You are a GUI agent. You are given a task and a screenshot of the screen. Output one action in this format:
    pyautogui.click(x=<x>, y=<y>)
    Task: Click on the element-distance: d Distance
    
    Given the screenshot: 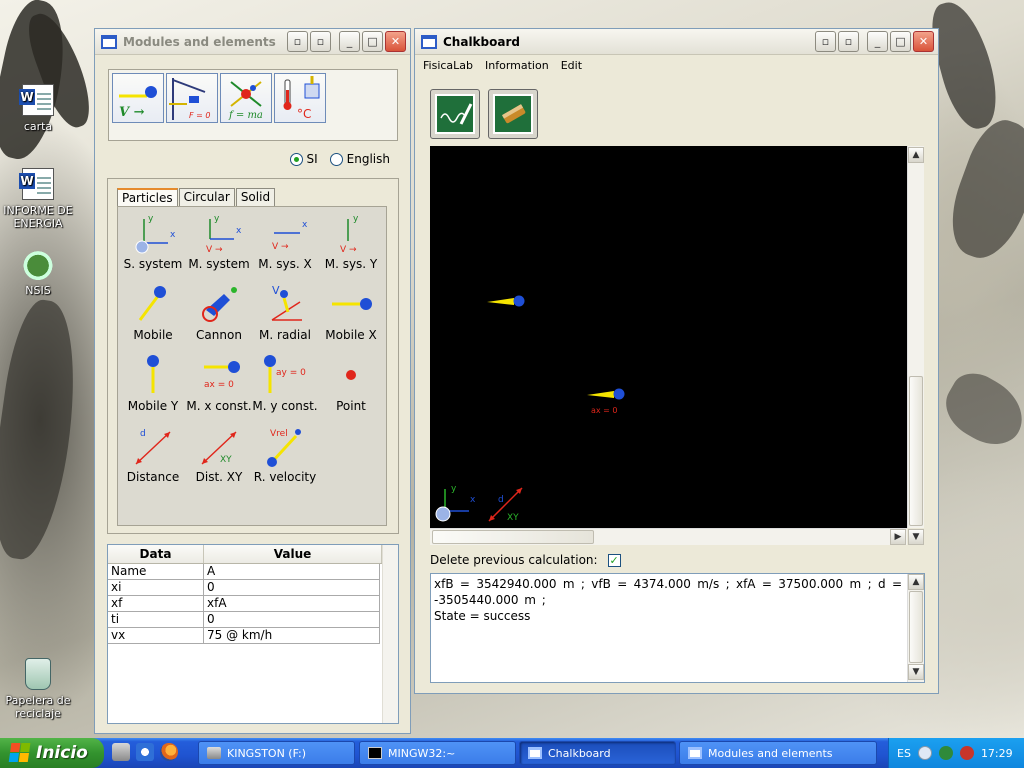 What is the action you would take?
    pyautogui.click(x=153, y=455)
    